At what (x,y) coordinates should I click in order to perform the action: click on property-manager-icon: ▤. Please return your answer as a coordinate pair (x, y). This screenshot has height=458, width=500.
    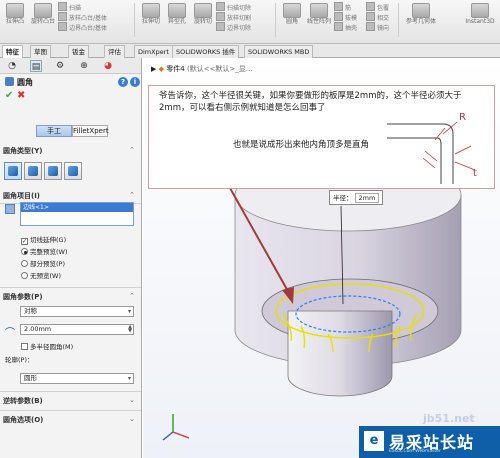
    Looking at the image, I should click on (36, 66).